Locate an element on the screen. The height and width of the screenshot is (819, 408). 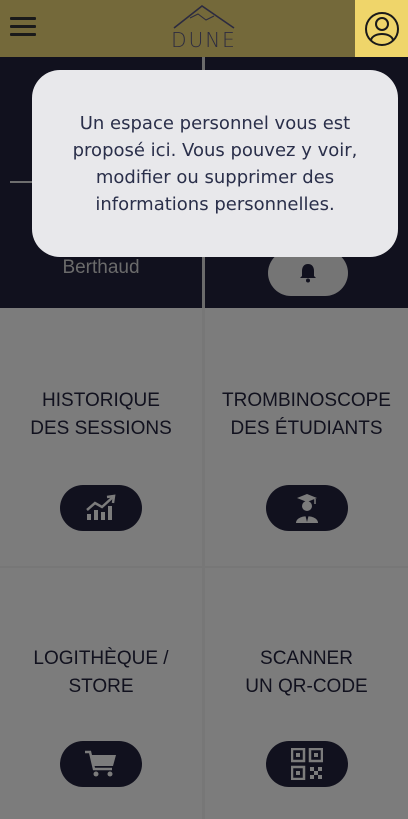
tile-label: SCANNER UN QR-CODE is located at coordinates (306, 672).